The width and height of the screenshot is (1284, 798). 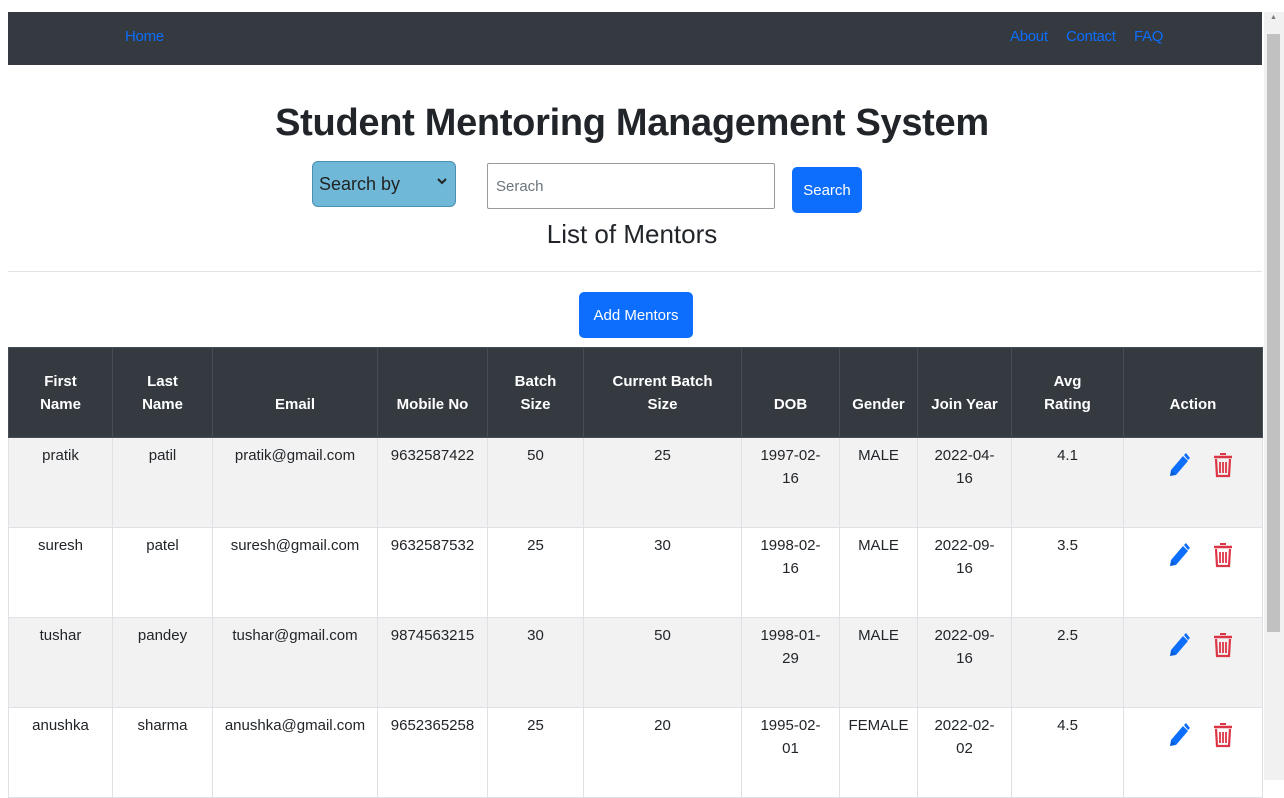 What do you see at coordinates (662, 572) in the screenshot?
I see `cell-current-batch-size: 30` at bounding box center [662, 572].